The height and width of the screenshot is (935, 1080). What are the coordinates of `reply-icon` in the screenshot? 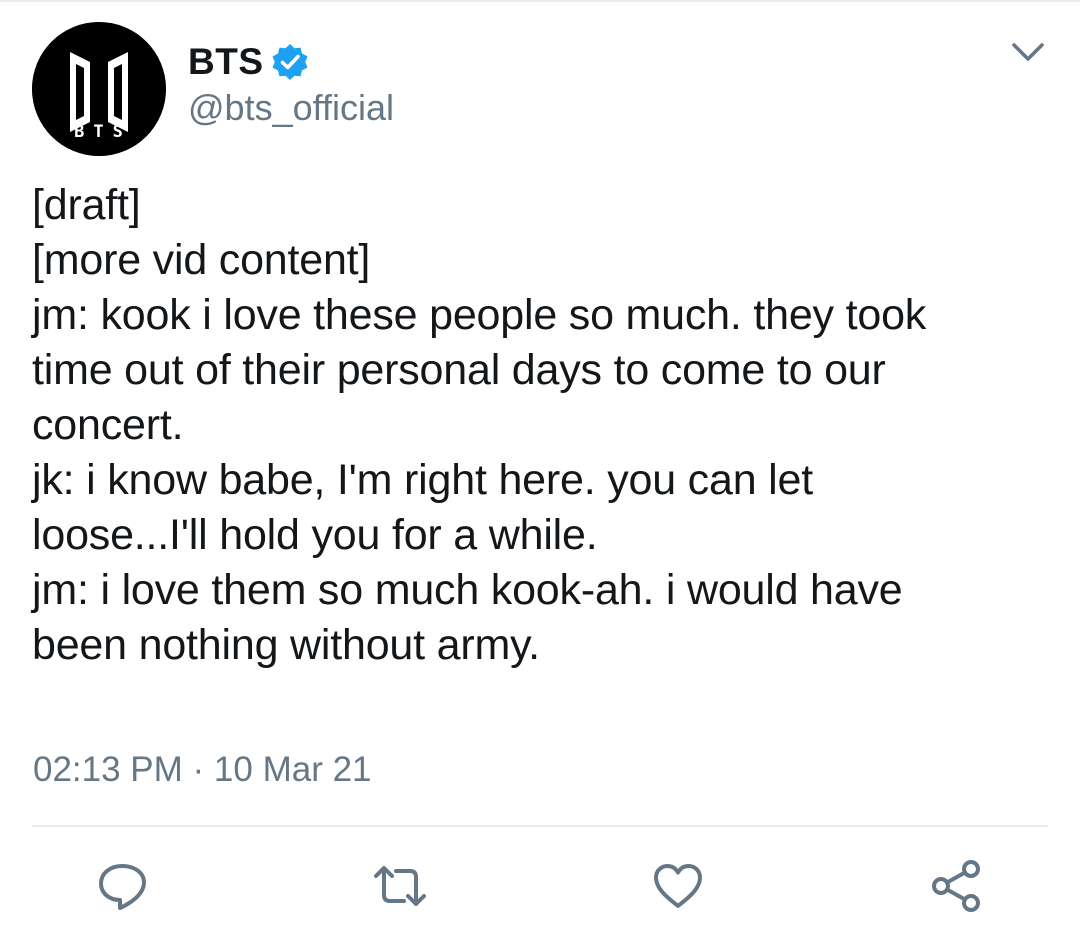 It's located at (122, 887).